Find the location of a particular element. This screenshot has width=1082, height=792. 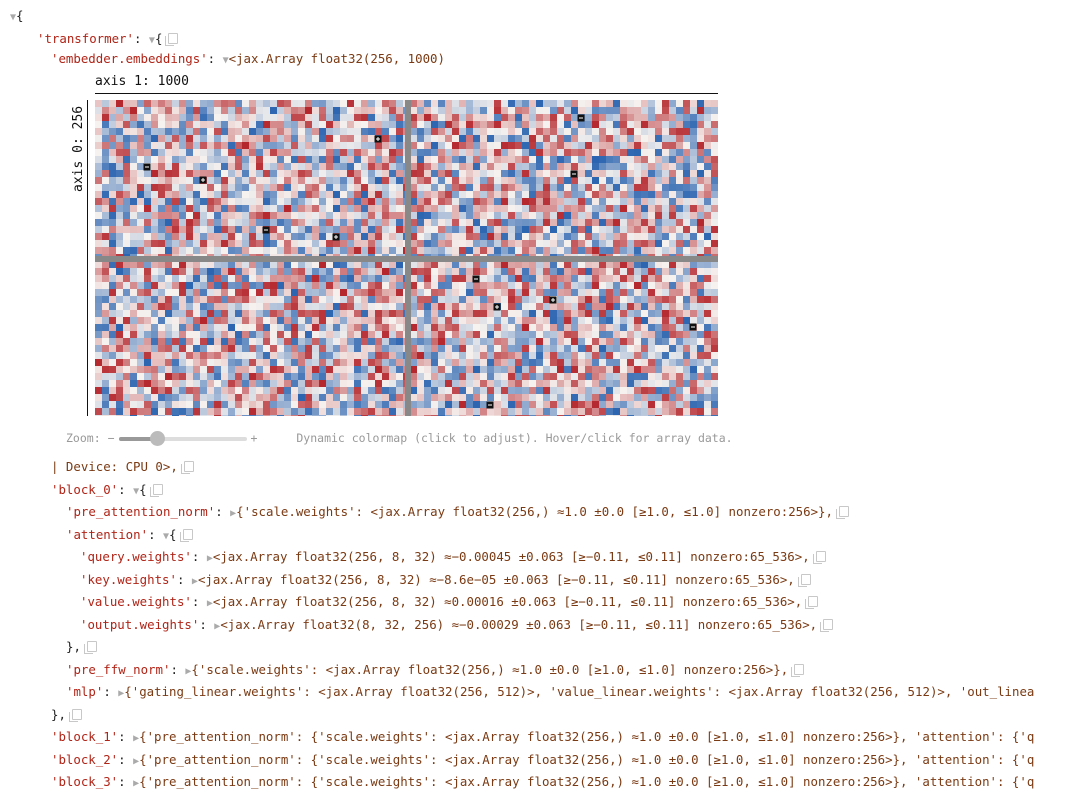

zoom-minus: − is located at coordinates (111, 438).